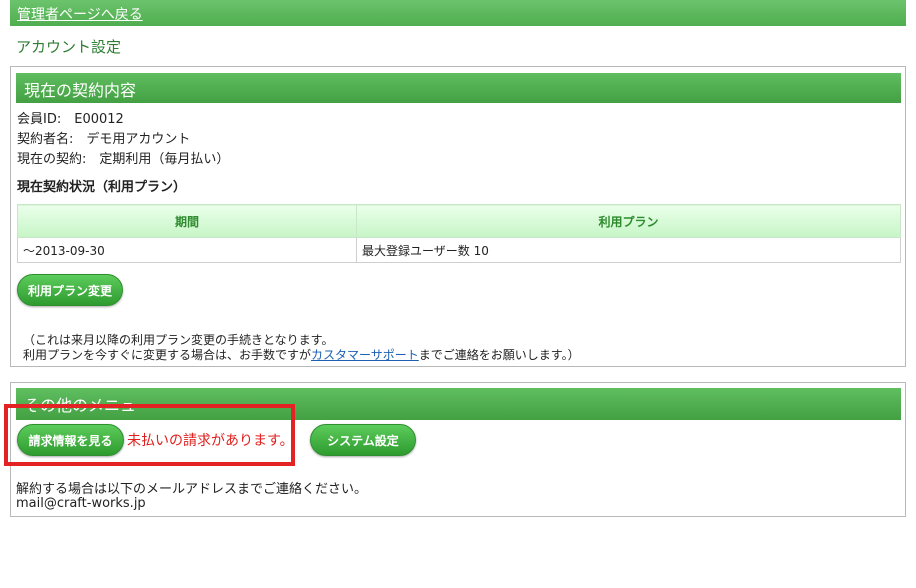 This screenshot has width=916, height=588. I want to click on page-title: アカウント設定, so click(69, 47).